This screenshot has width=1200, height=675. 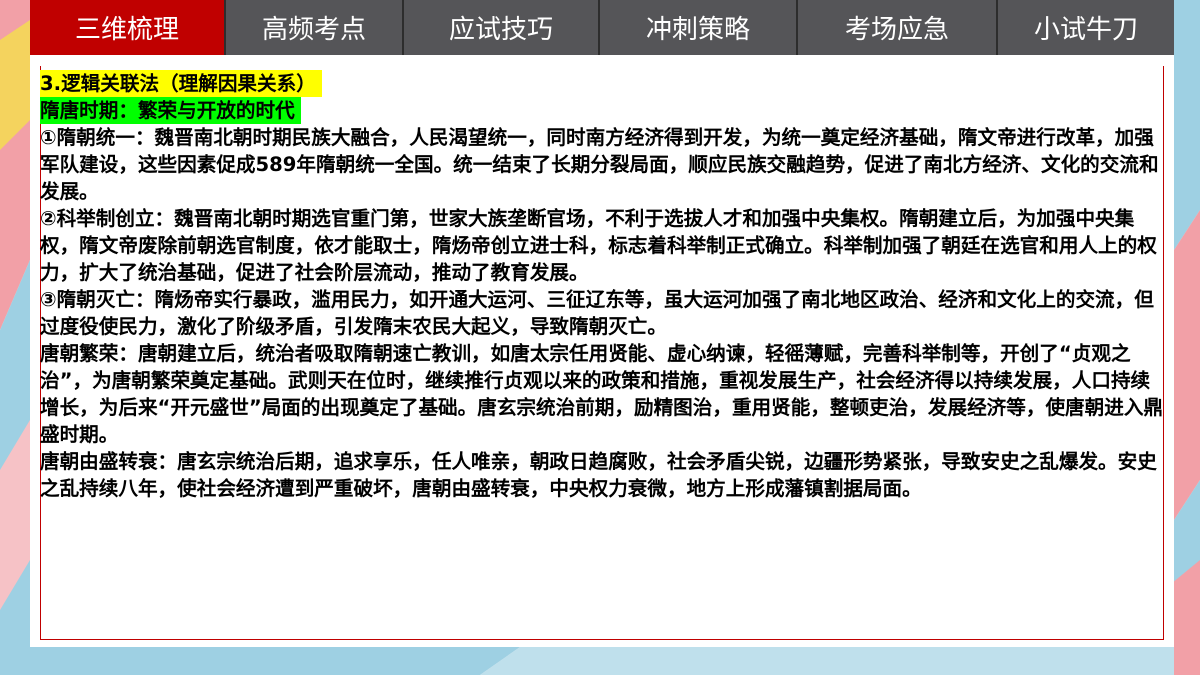 I want to click on tab-frequent-exam-points: 高频考点, so click(x=315, y=27).